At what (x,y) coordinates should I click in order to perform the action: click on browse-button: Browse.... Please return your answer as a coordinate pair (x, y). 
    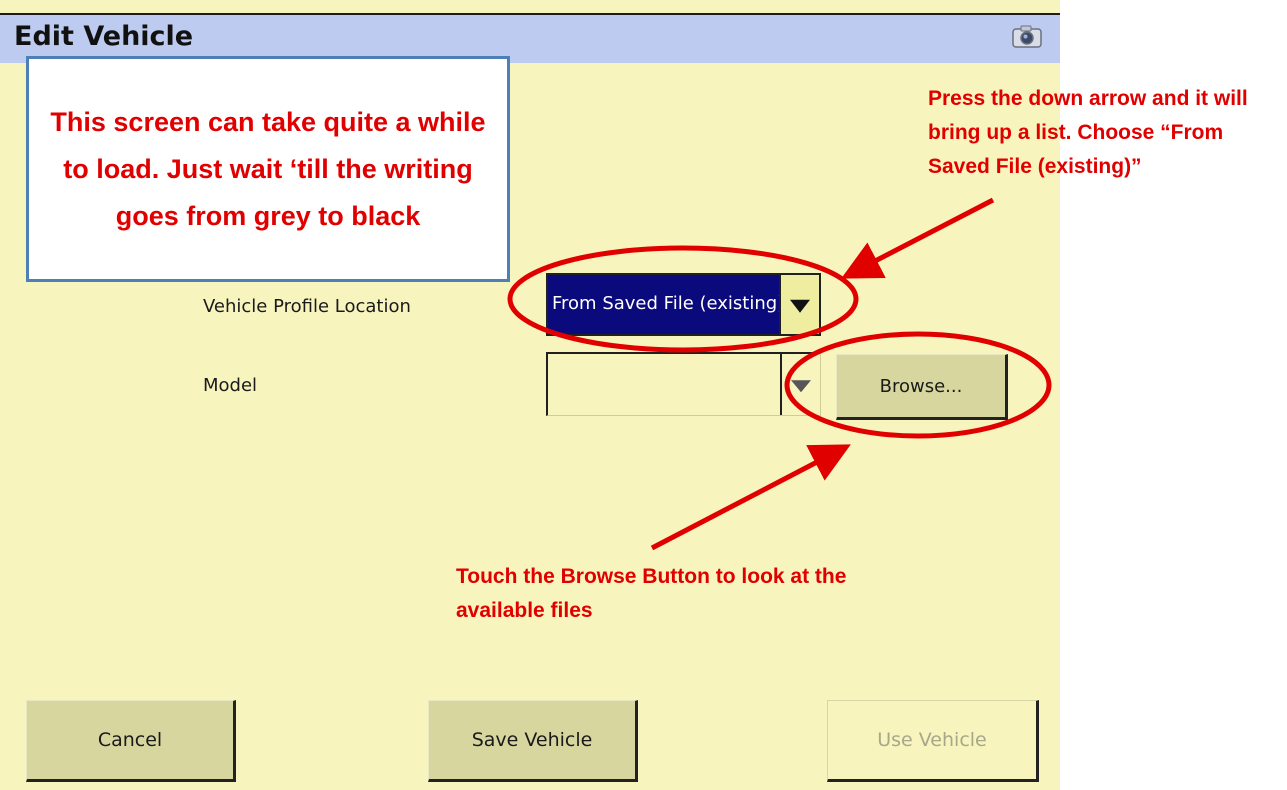
    Looking at the image, I should click on (922, 387).